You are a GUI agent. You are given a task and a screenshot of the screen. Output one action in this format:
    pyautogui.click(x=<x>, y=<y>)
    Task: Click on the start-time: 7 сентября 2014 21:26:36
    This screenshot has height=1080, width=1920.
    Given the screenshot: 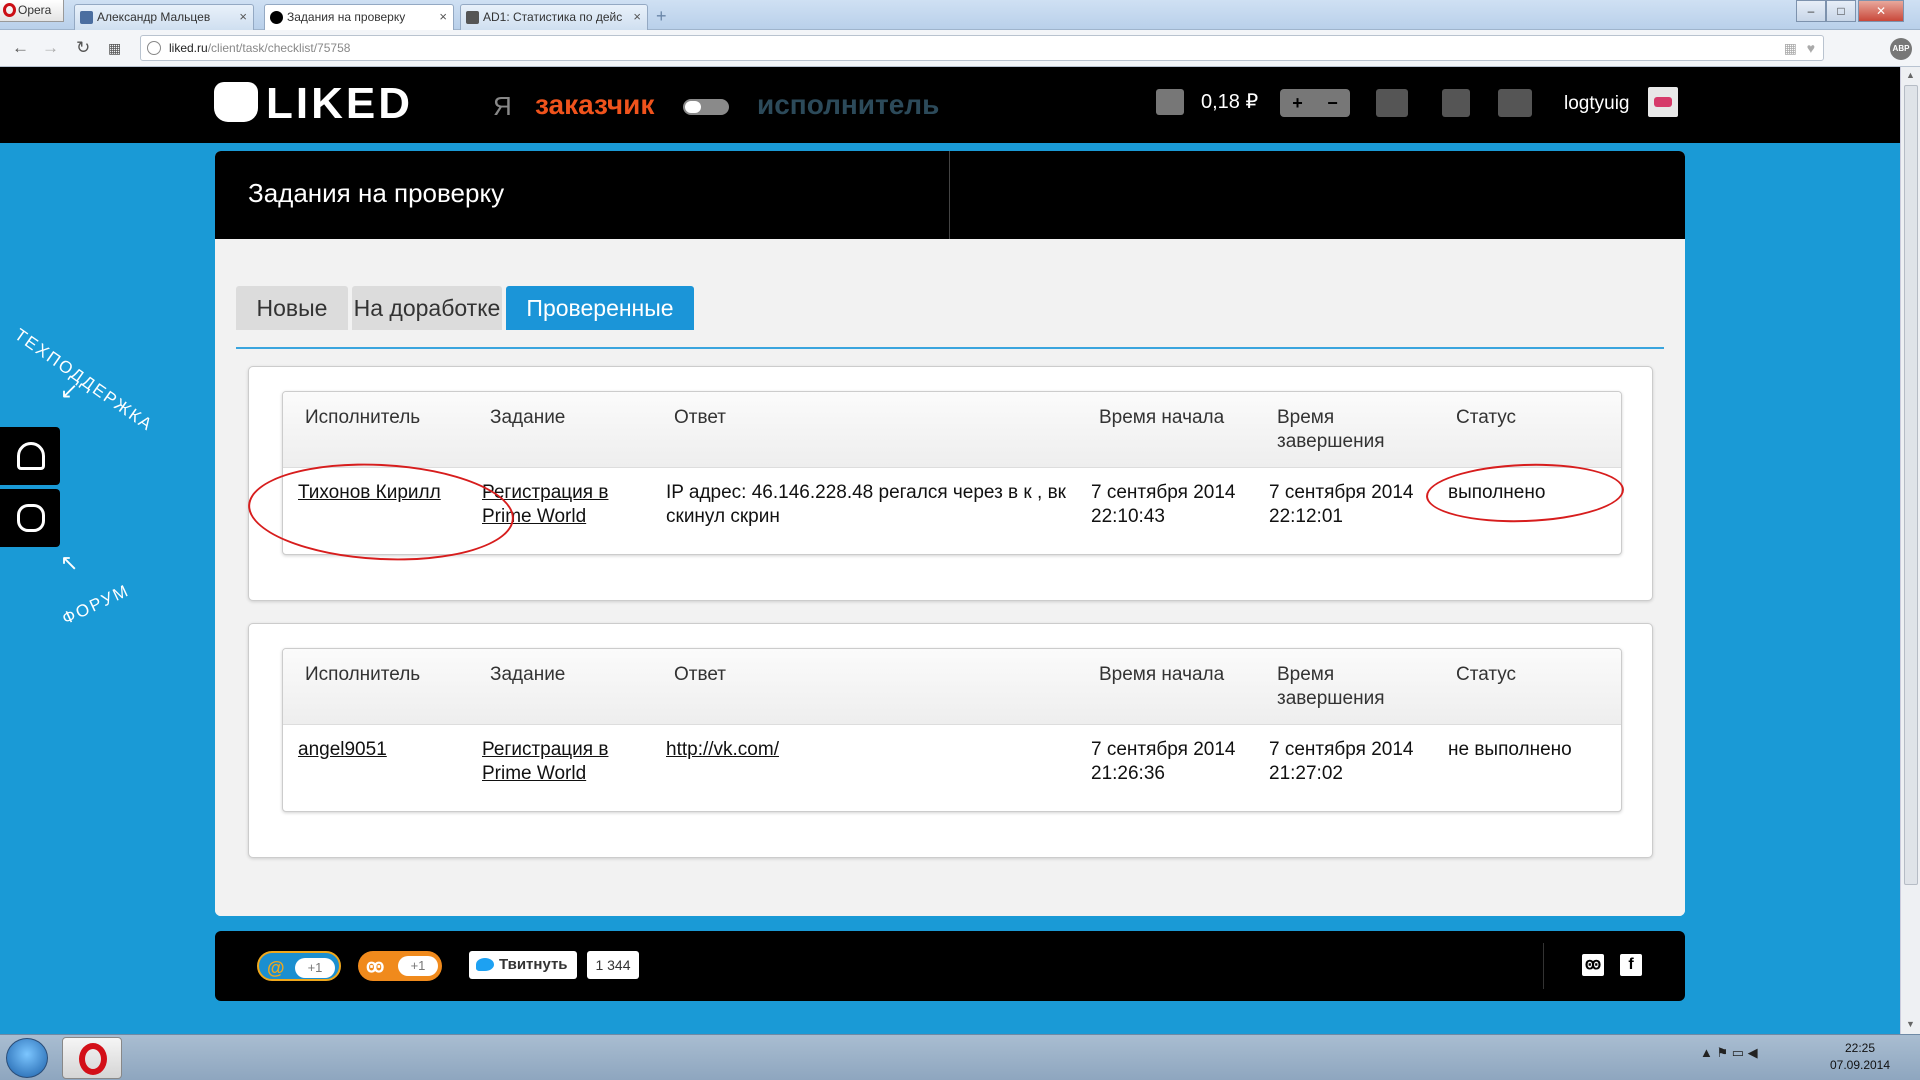 What is the action you would take?
    pyautogui.click(x=1163, y=761)
    